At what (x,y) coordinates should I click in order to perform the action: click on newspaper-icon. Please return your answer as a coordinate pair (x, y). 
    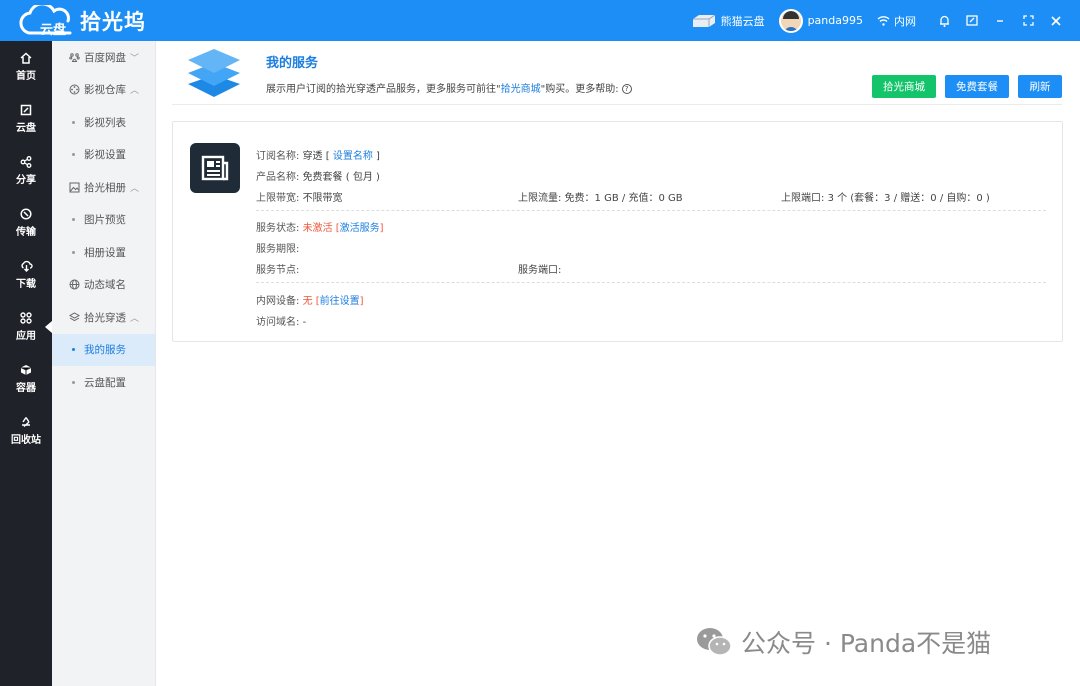
    Looking at the image, I should click on (215, 168).